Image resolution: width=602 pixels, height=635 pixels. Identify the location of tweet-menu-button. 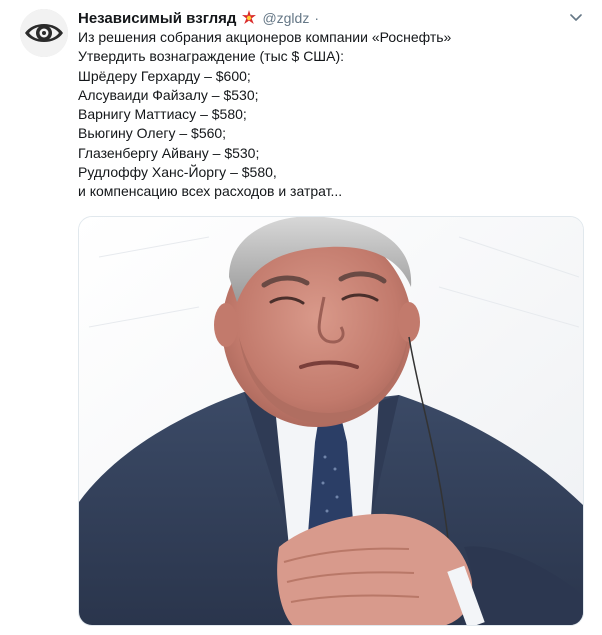
(576, 18).